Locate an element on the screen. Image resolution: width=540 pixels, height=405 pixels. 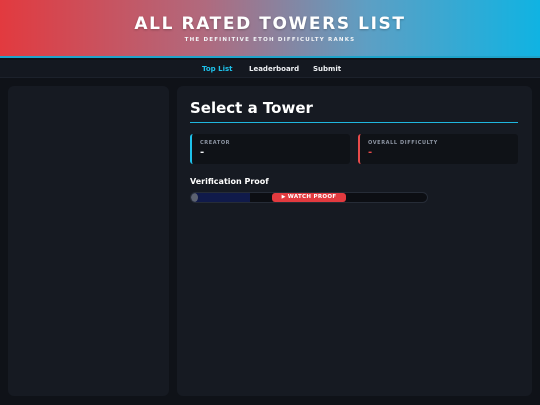
verification-proof-label: Verification Proof is located at coordinates (229, 181).